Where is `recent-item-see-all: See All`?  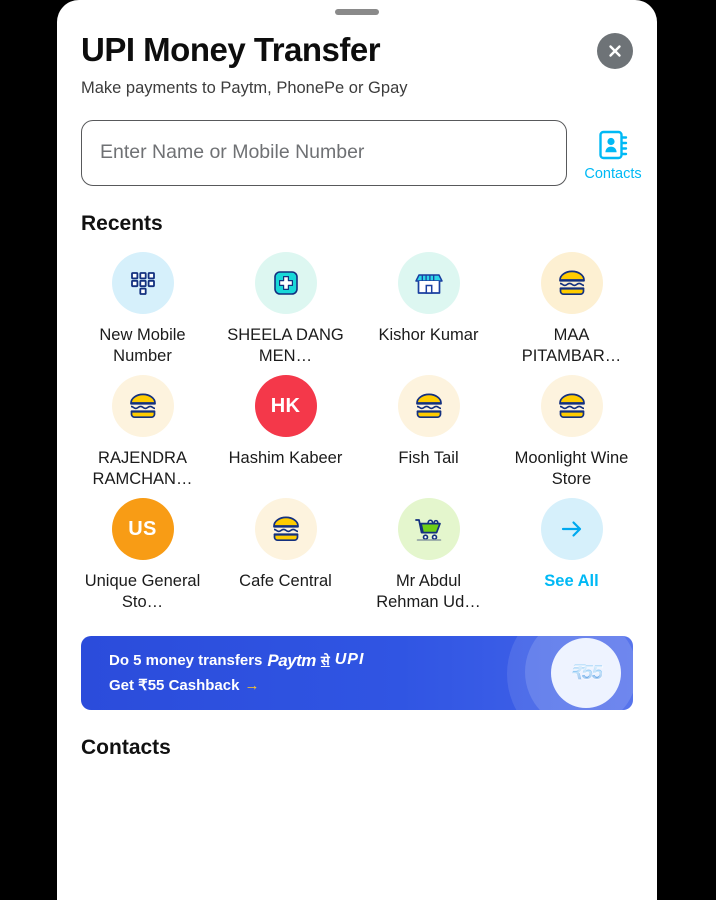 recent-item-see-all: See All is located at coordinates (571, 558).